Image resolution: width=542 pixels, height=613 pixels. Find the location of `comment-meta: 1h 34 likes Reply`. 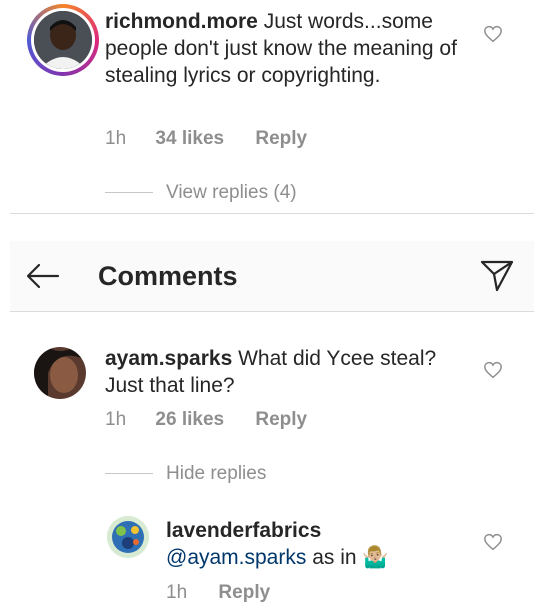

comment-meta: 1h 34 likes Reply is located at coordinates (206, 139).